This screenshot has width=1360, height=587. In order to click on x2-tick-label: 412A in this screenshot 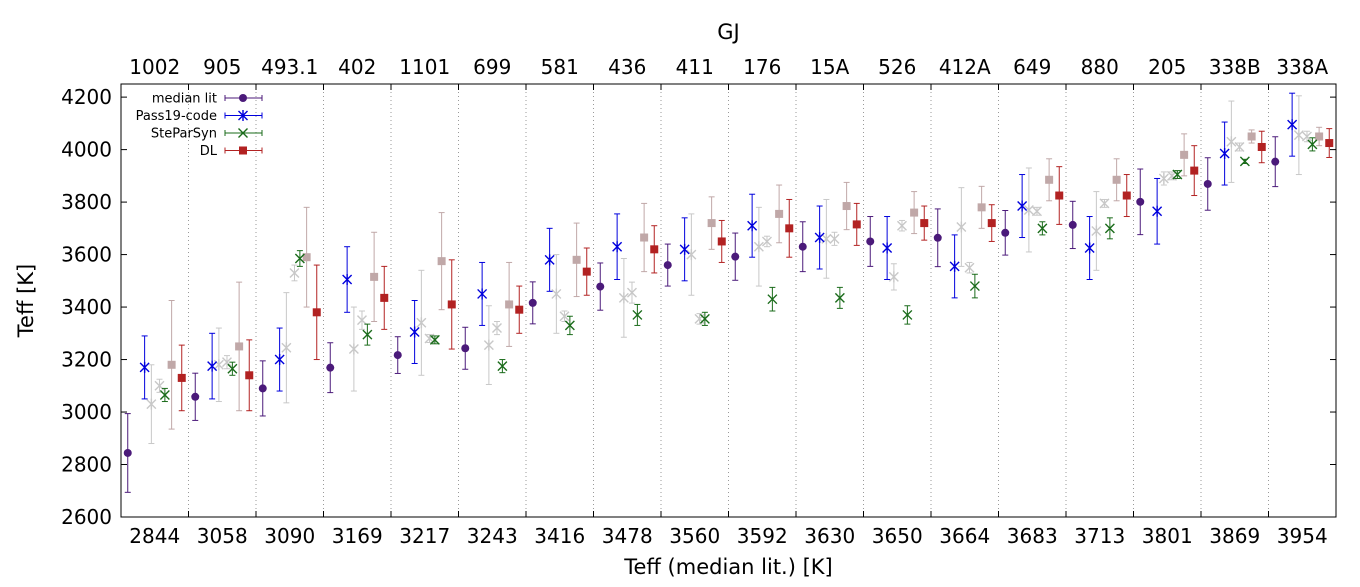, I will do `click(965, 67)`.